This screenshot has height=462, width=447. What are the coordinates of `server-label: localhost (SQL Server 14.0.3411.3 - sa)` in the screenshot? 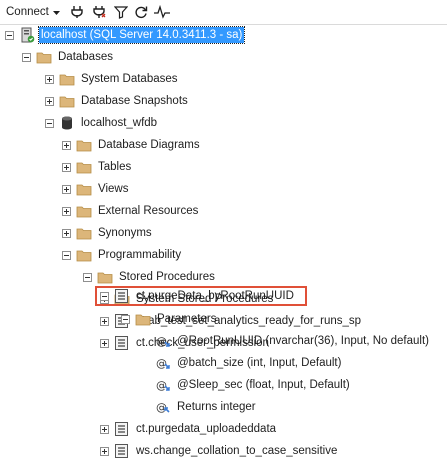 It's located at (141, 35).